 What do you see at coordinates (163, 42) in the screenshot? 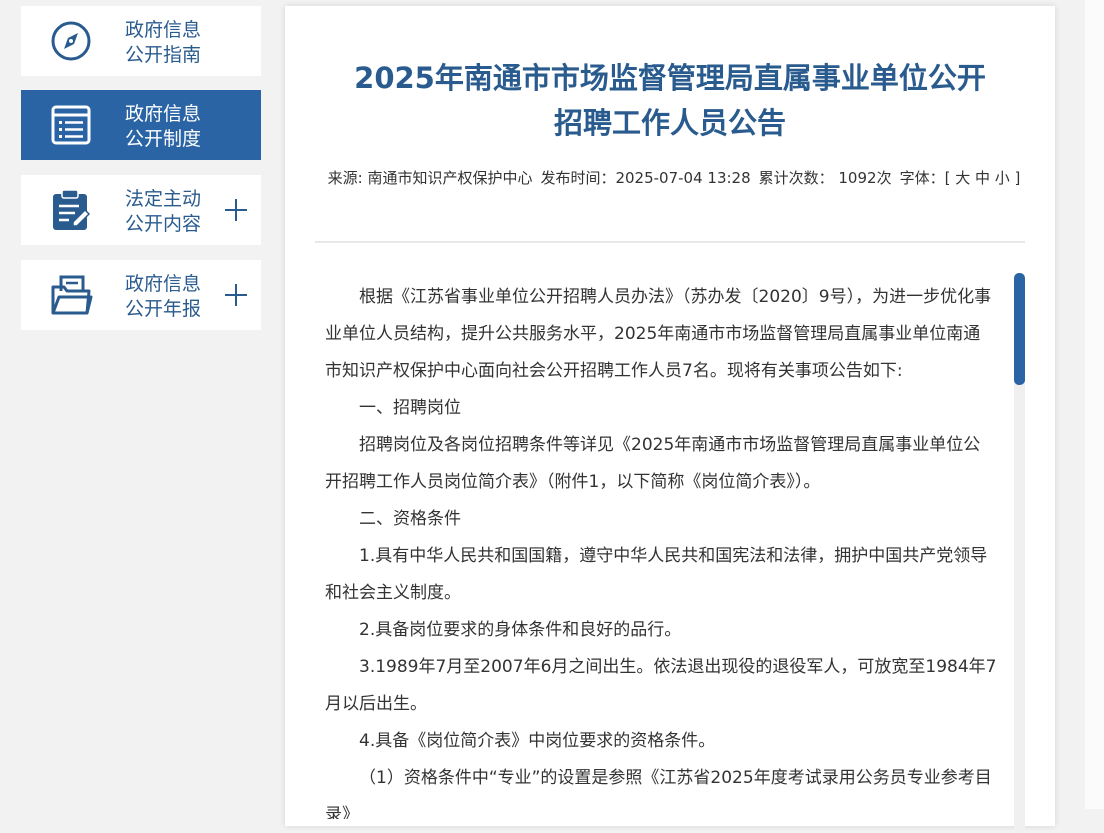
I see `sidebar-item-label: 政府信息 公开指南` at bounding box center [163, 42].